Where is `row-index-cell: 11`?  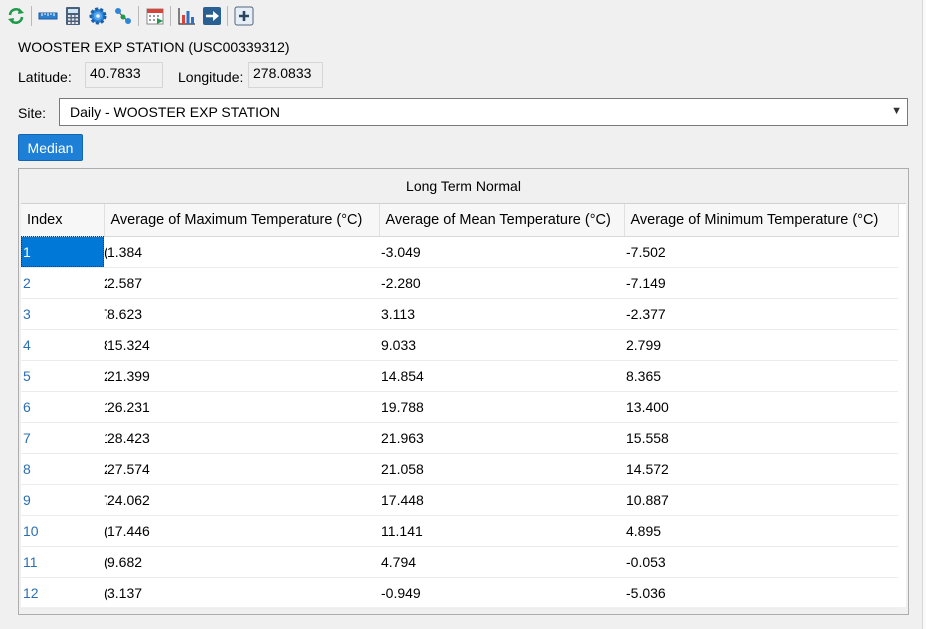 row-index-cell: 11 is located at coordinates (62, 562).